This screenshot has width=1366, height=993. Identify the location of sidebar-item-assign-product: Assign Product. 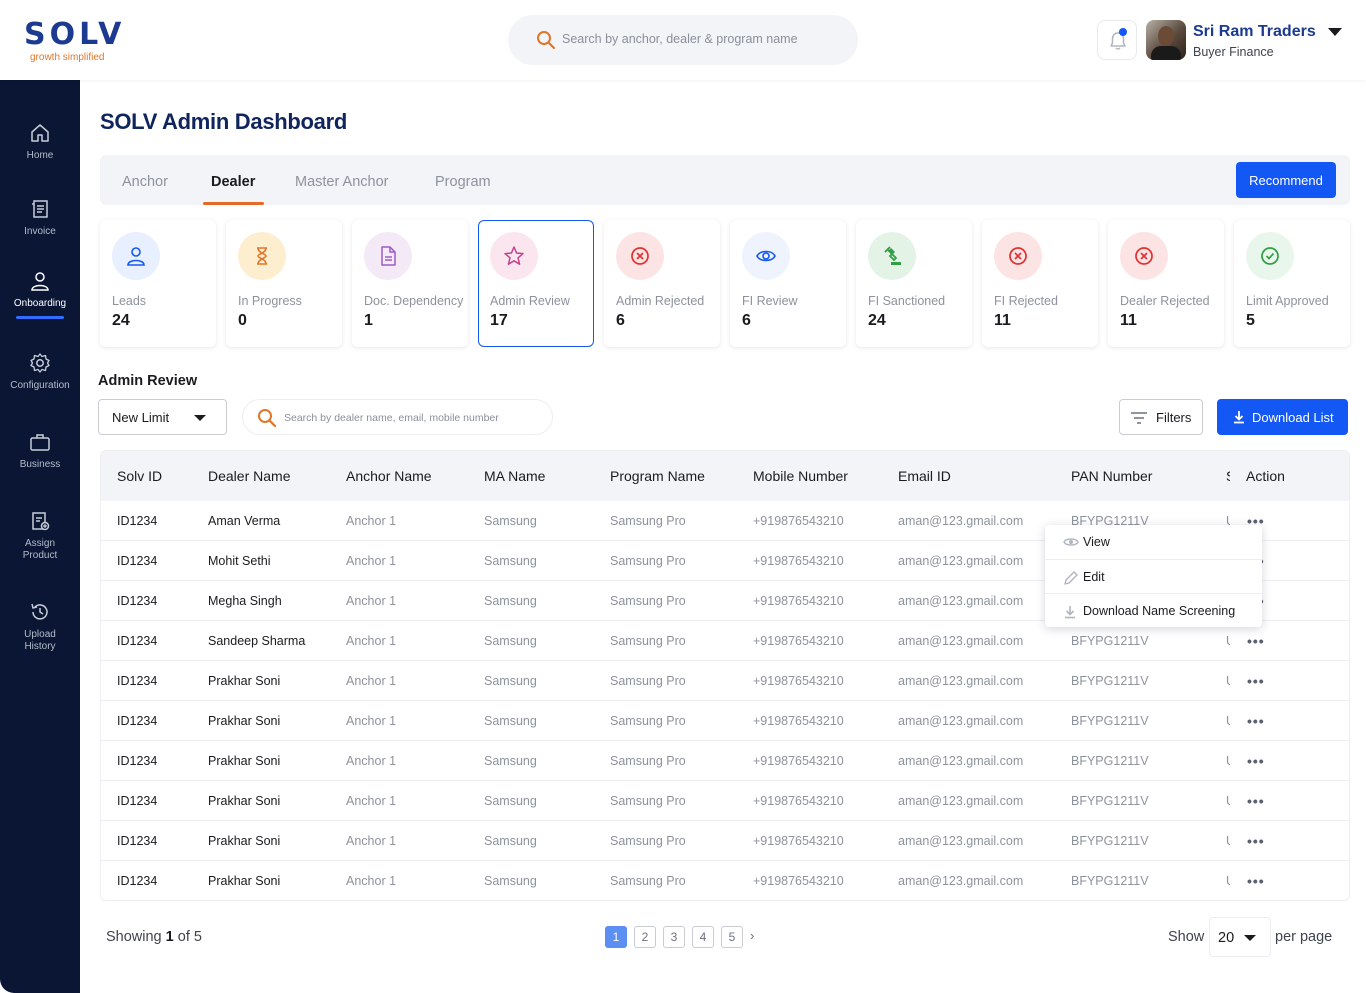
(40, 536).